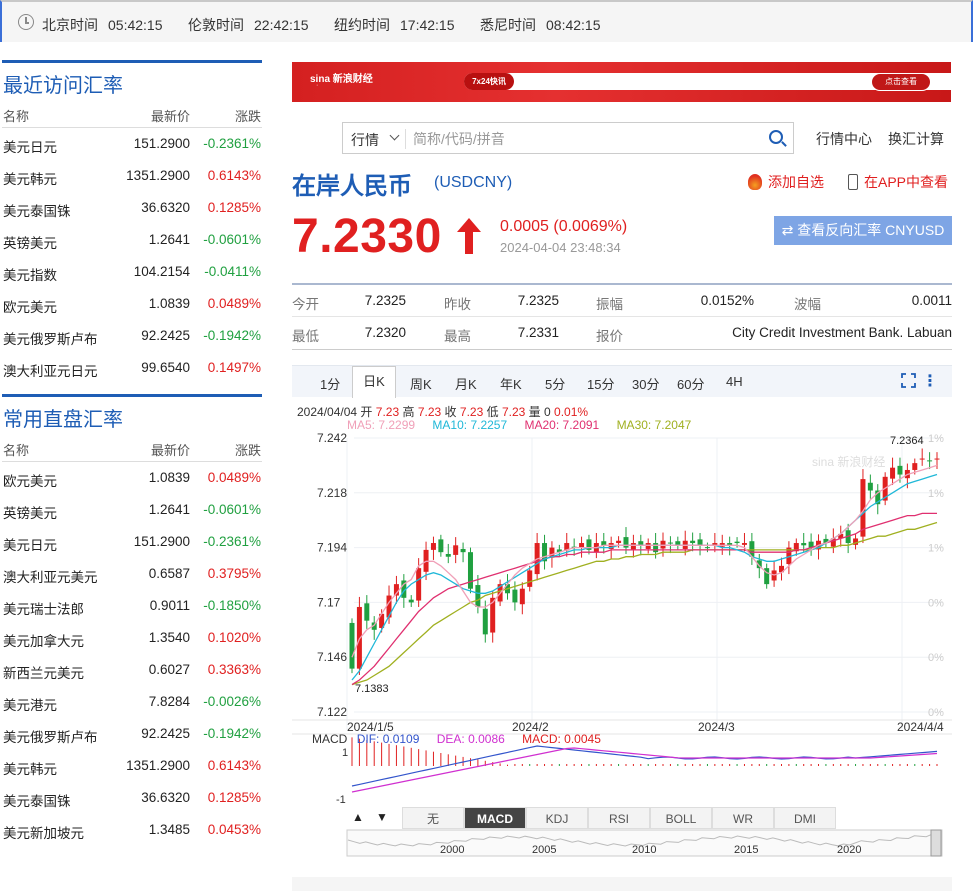 This screenshot has width=973, height=891. I want to click on rate-row: 美元加拿大元 1.3540 0.1020%, so click(132, 638).